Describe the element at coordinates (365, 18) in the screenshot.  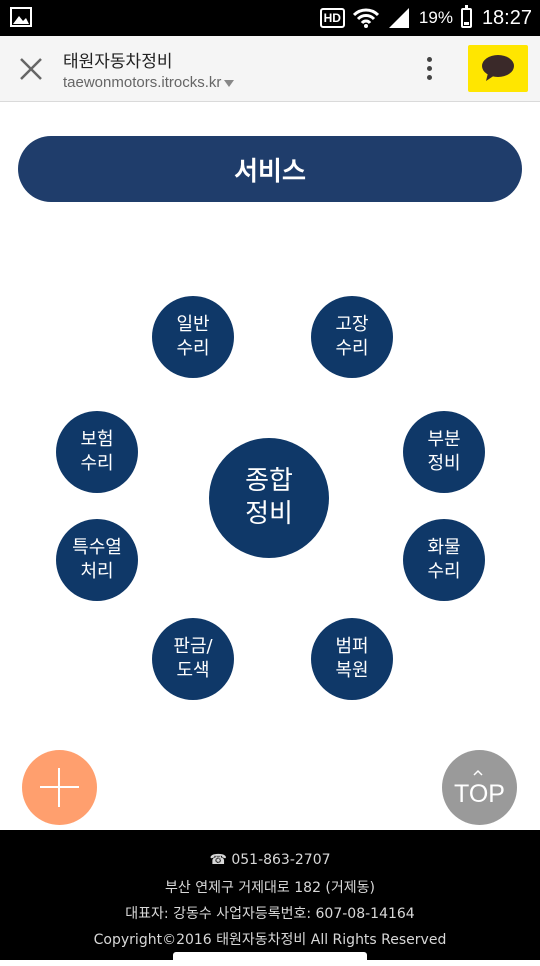
I see `wifi-icon` at that location.